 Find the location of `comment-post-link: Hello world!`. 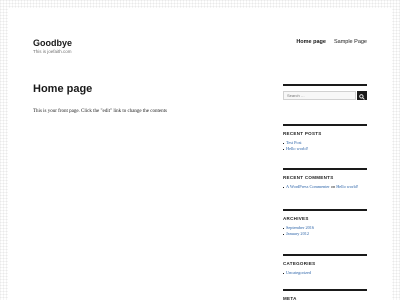

comment-post-link: Hello world! is located at coordinates (347, 186).